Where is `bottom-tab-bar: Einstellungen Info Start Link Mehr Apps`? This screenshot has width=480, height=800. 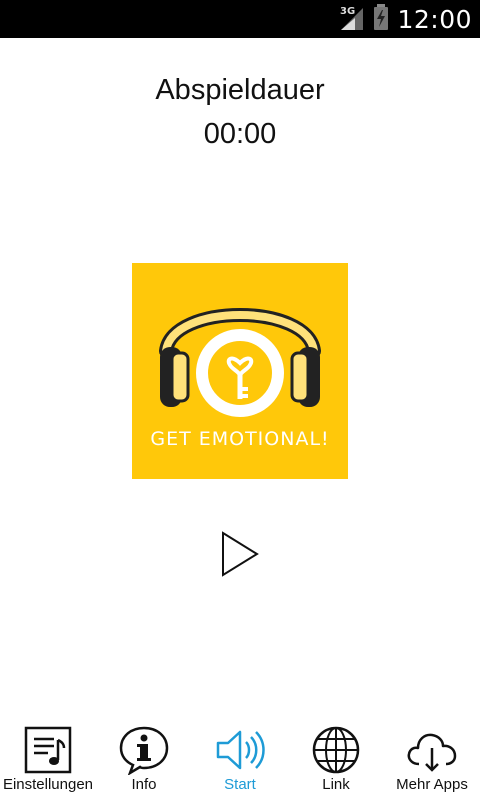 bottom-tab-bar: Einstellungen Info Start Link Mehr Apps is located at coordinates (240, 760).